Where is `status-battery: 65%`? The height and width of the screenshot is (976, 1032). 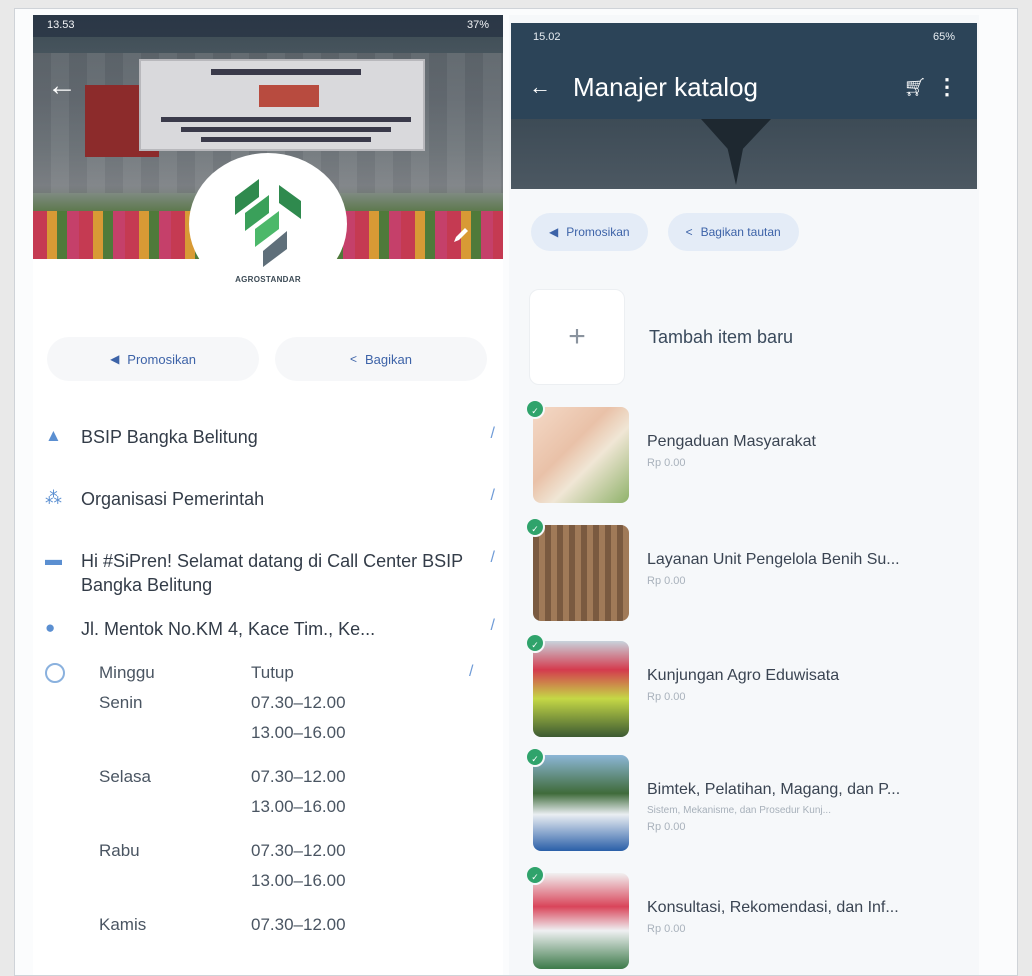
status-battery: 65% is located at coordinates (943, 37).